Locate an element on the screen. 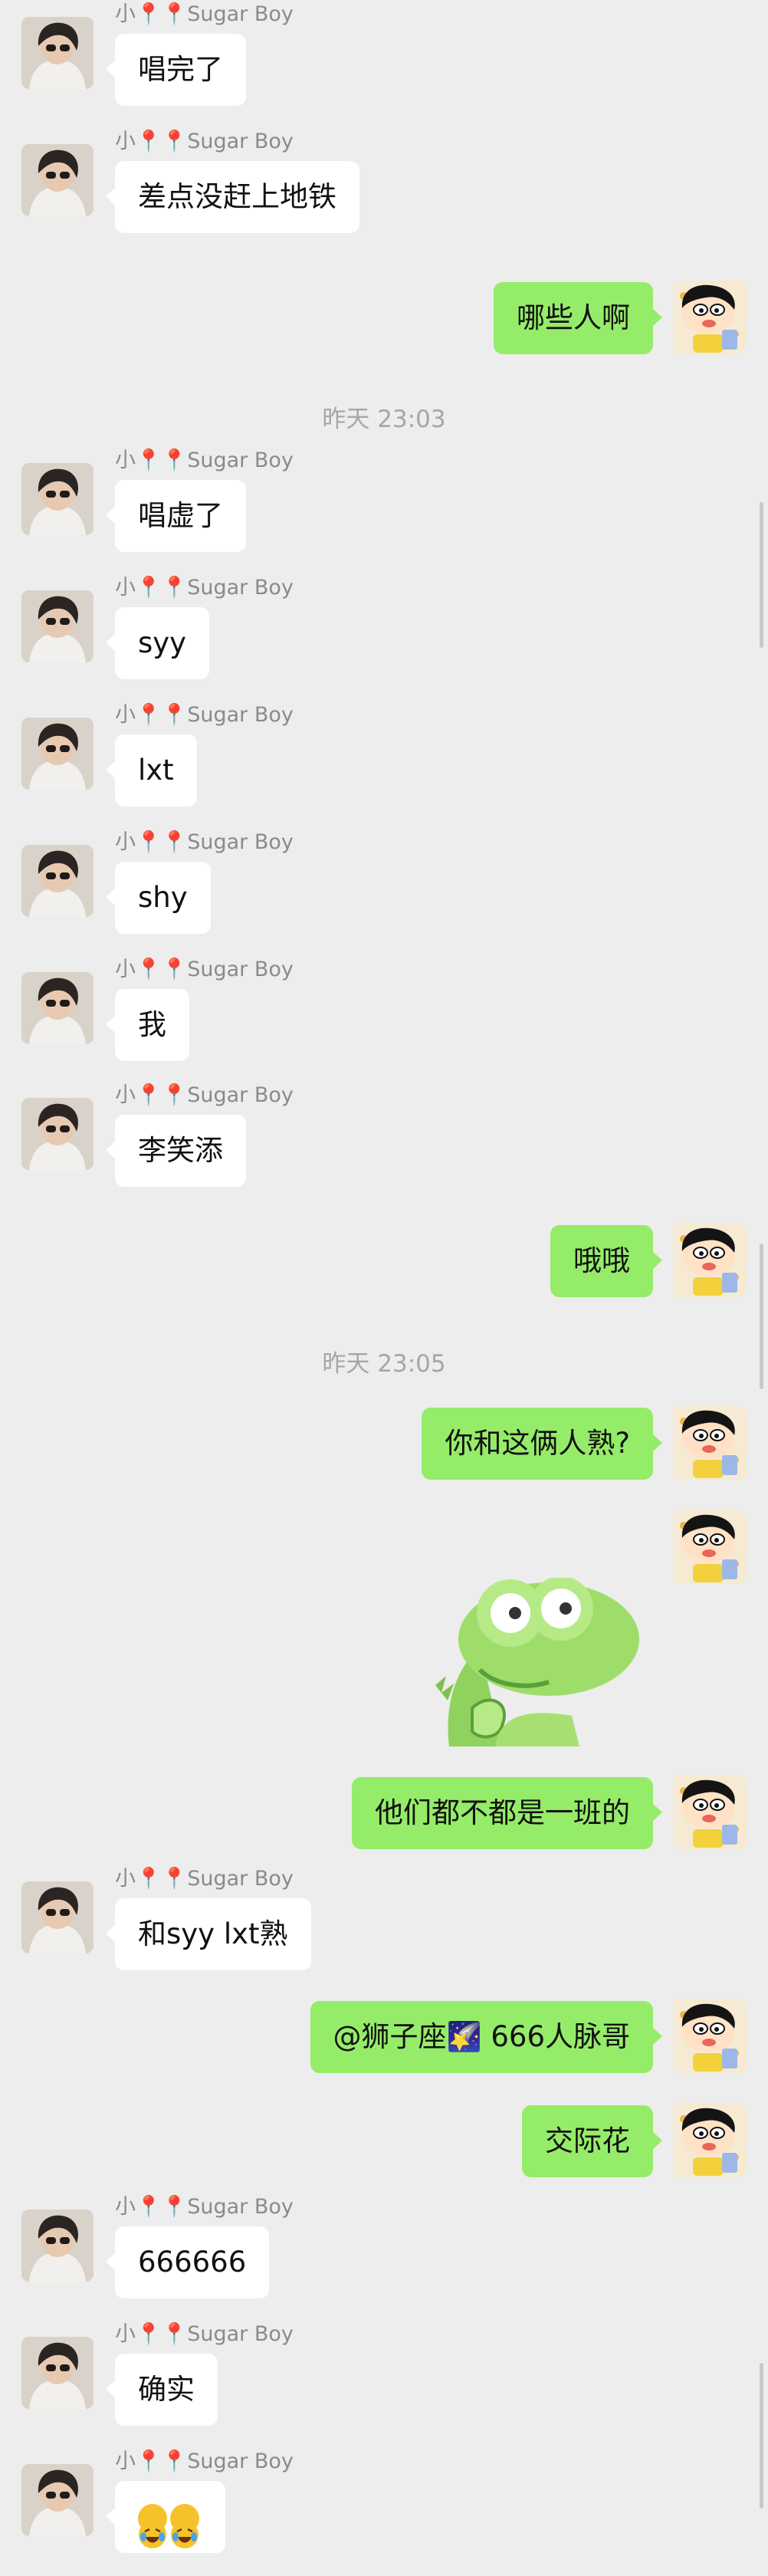 The width and height of the screenshot is (768, 2576). incoming-message: 小📍📍Sugar Boy 确实 is located at coordinates (384, 2376).